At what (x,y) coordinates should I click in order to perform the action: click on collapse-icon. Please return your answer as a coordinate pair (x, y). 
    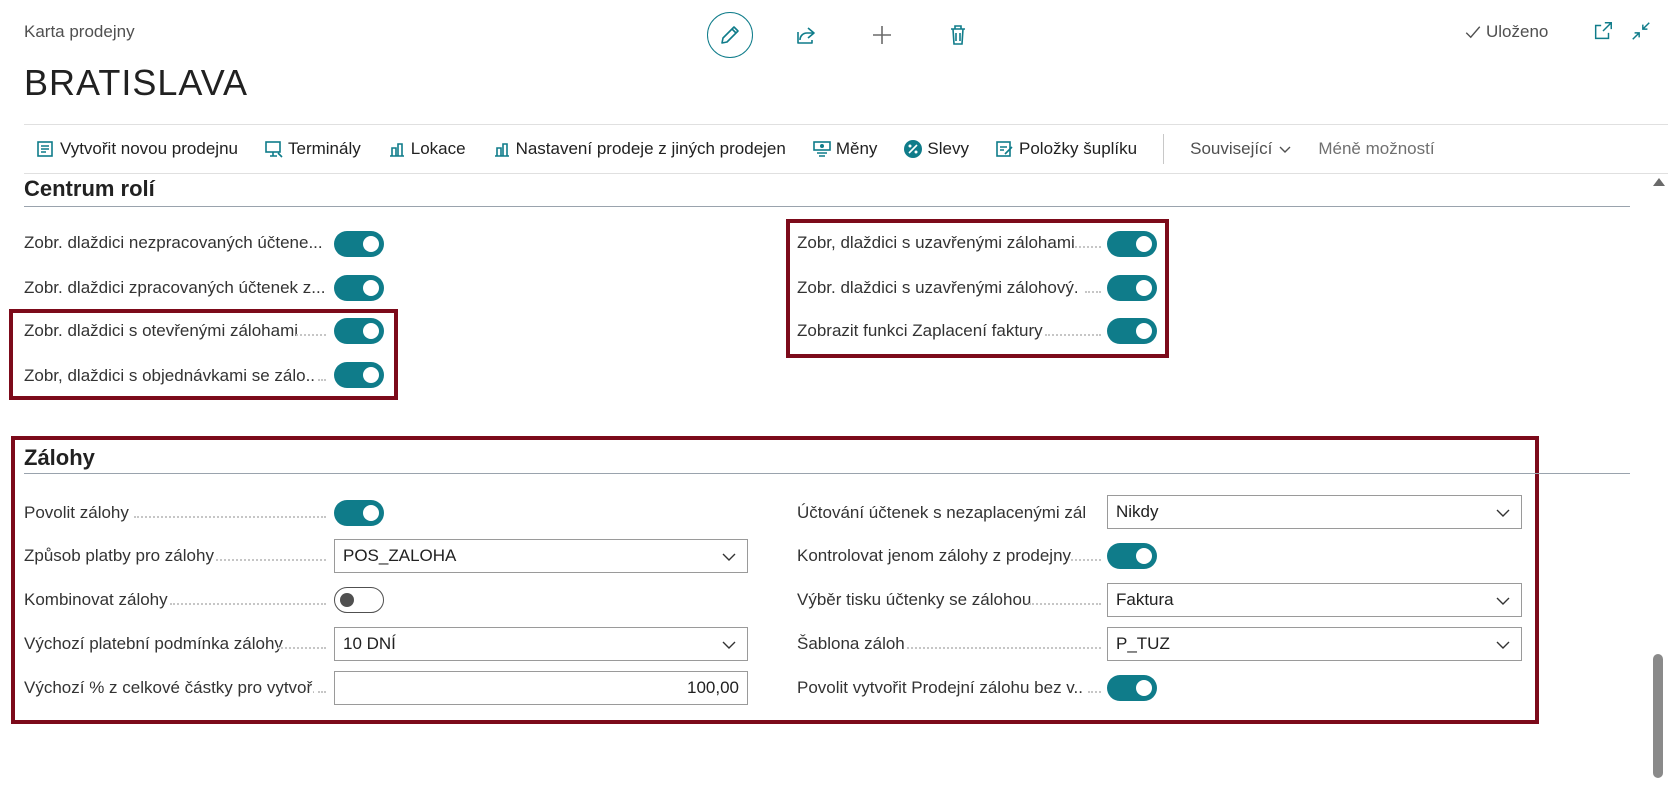
    Looking at the image, I should click on (1641, 31).